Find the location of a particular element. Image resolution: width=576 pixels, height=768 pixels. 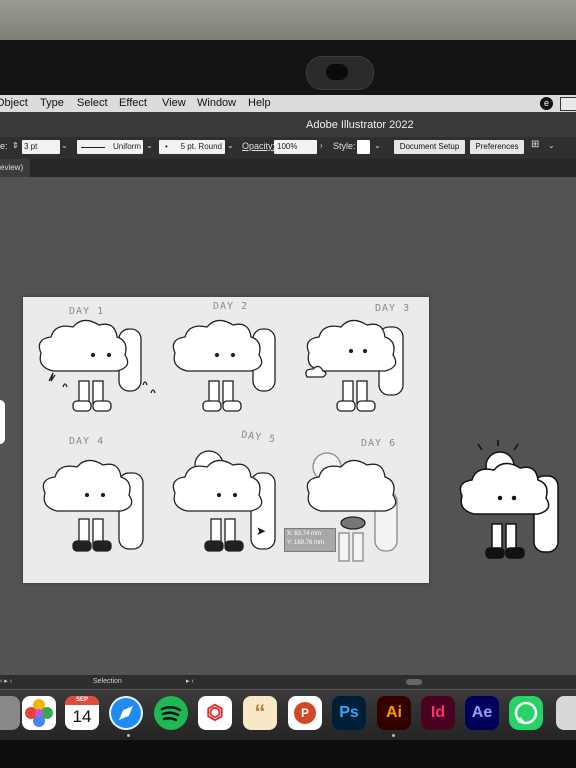

spotify-waves-icon is located at coordinates (171, 714).